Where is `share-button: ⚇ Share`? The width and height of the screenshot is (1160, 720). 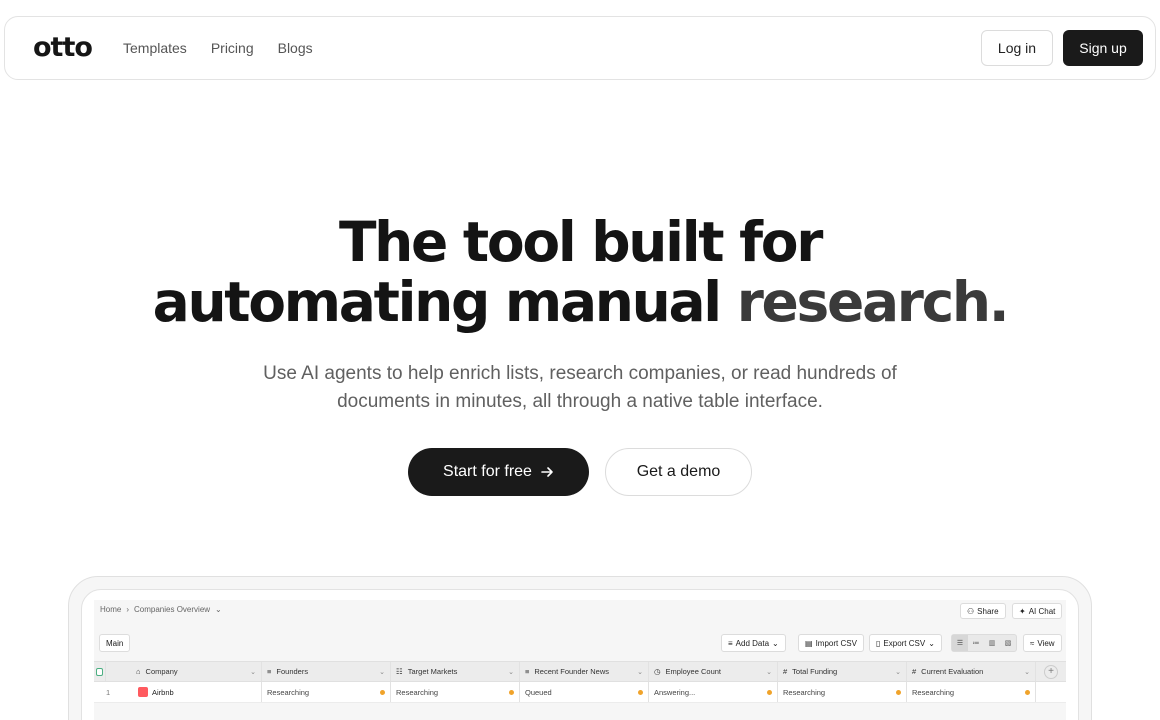
share-button: ⚇ Share is located at coordinates (983, 611).